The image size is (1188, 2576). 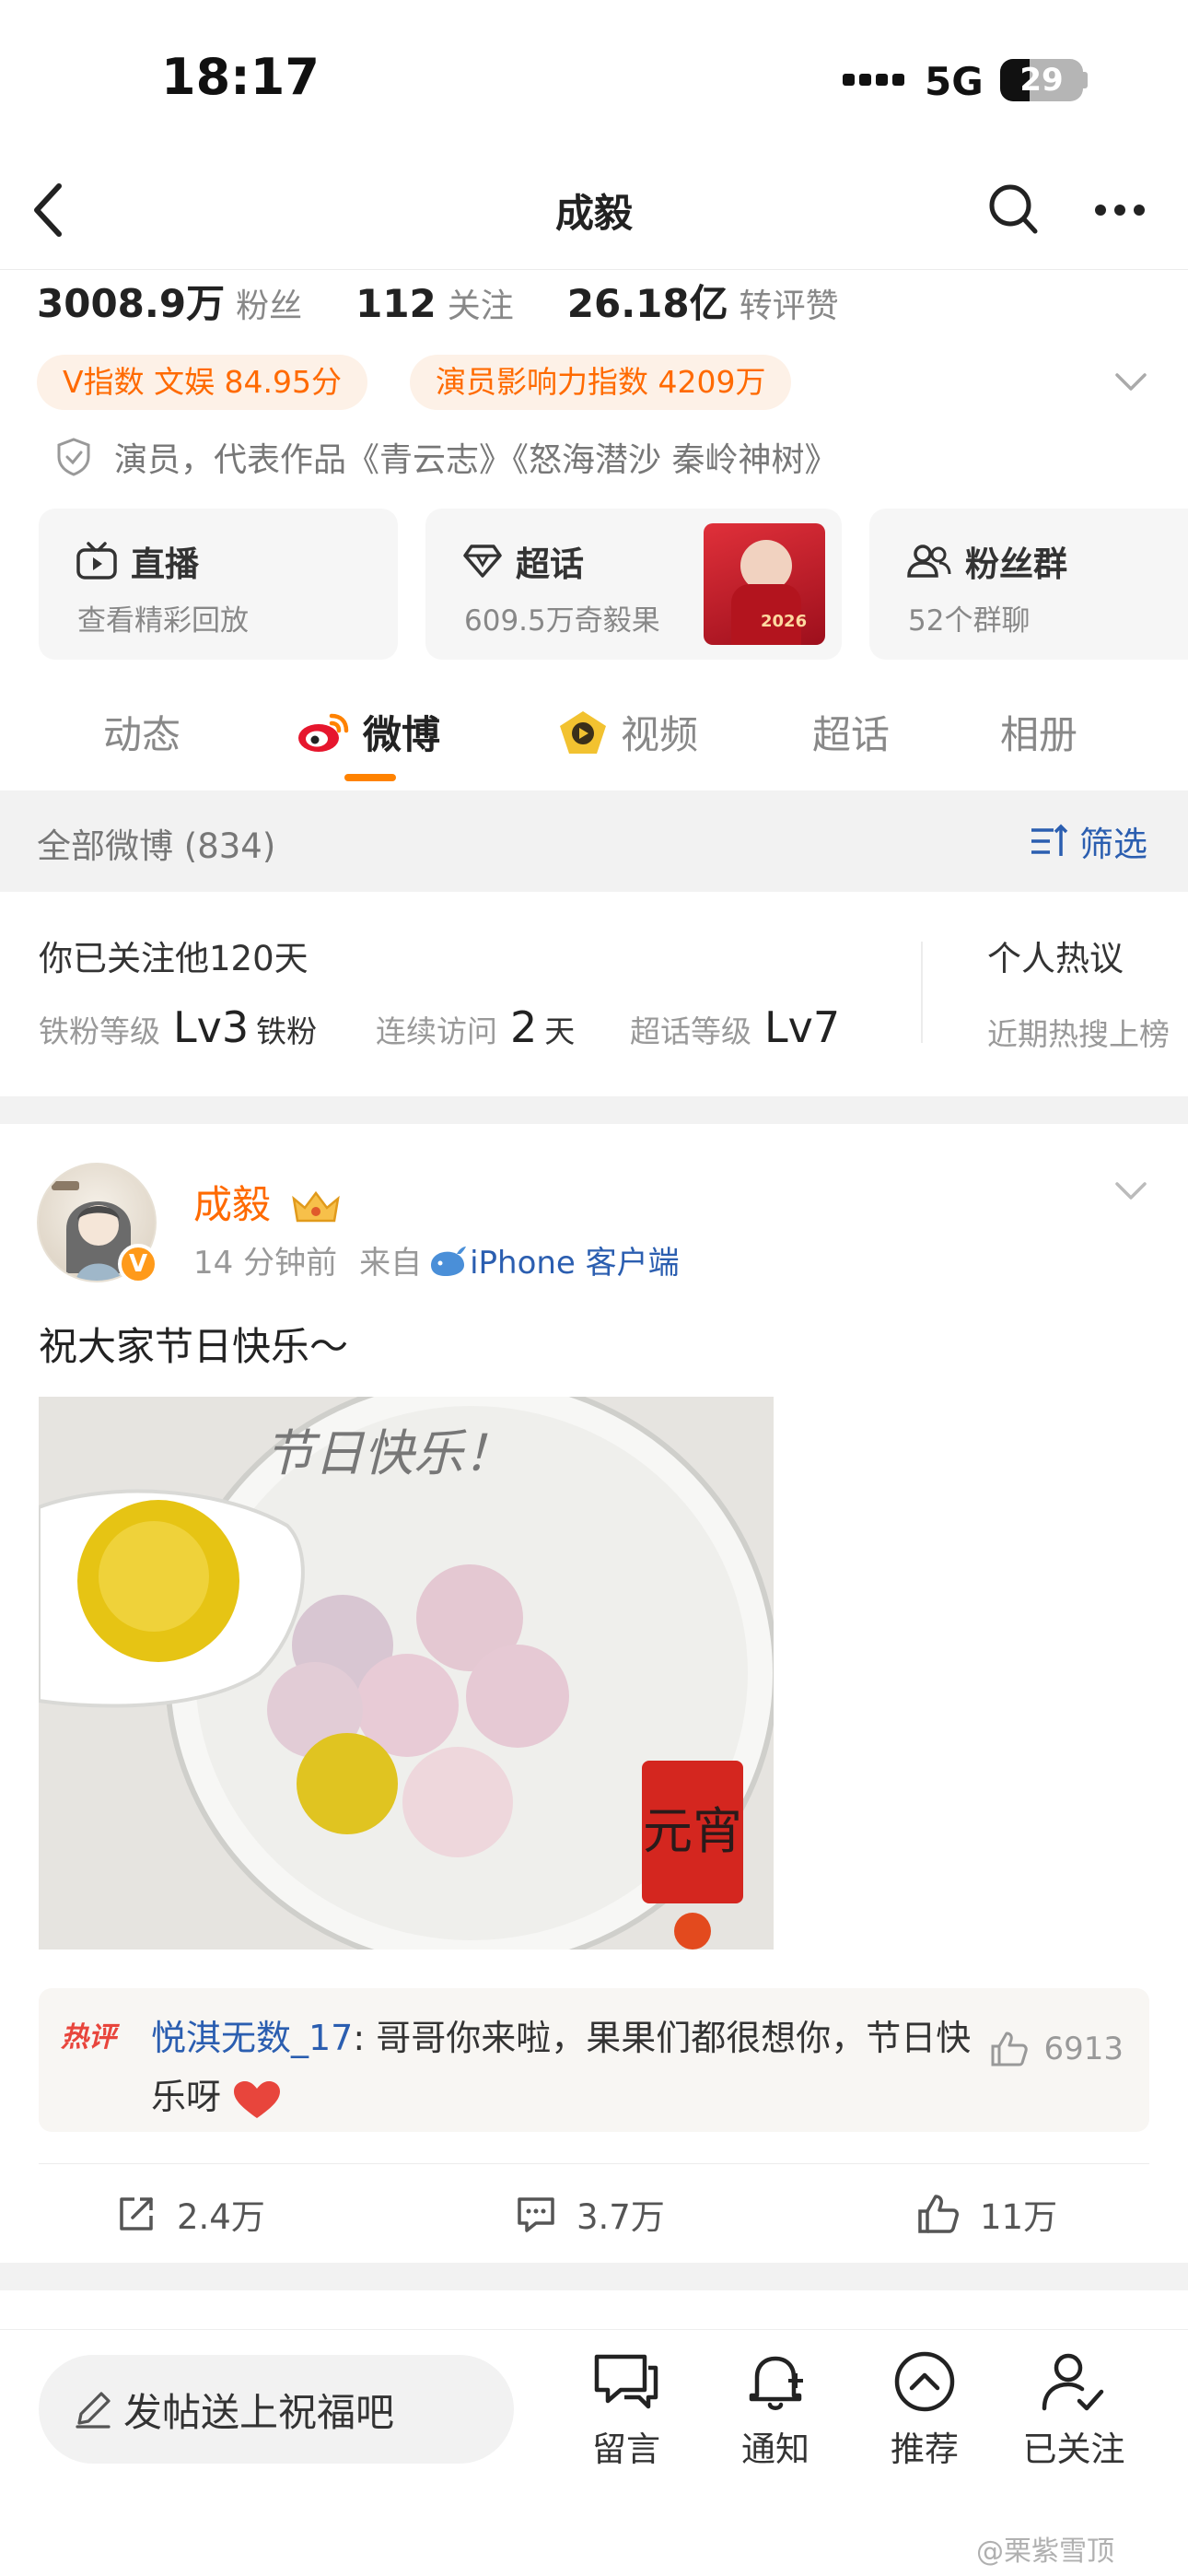 What do you see at coordinates (594, 1110) in the screenshot?
I see `section-separator` at bounding box center [594, 1110].